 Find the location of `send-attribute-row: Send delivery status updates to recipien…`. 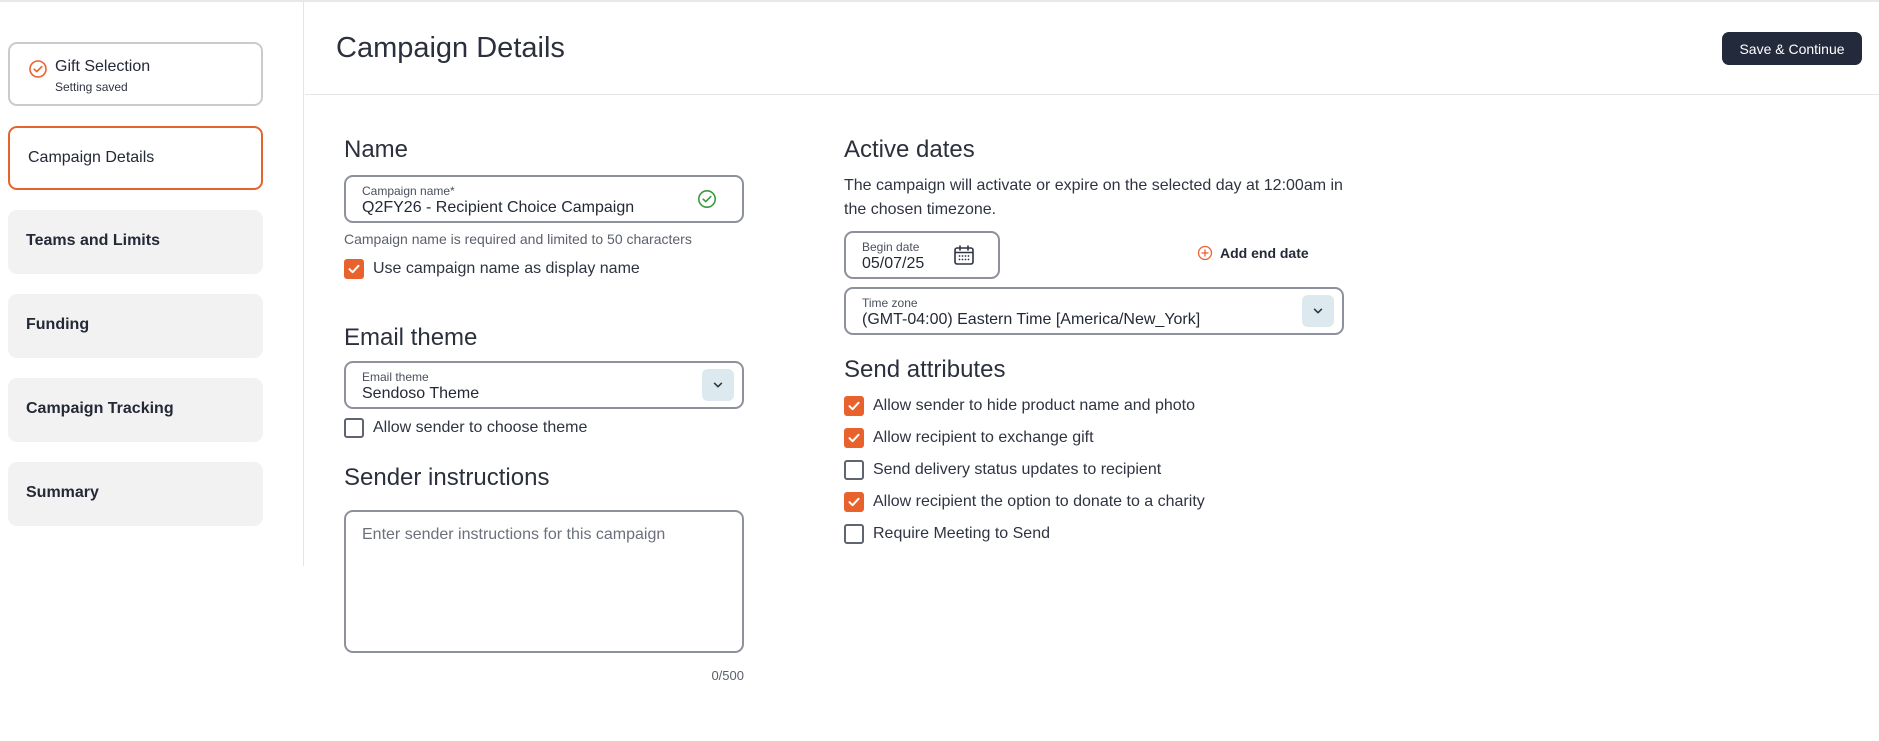

send-attribute-row: Send delivery status updates to recipien… is located at coordinates (1002, 470).